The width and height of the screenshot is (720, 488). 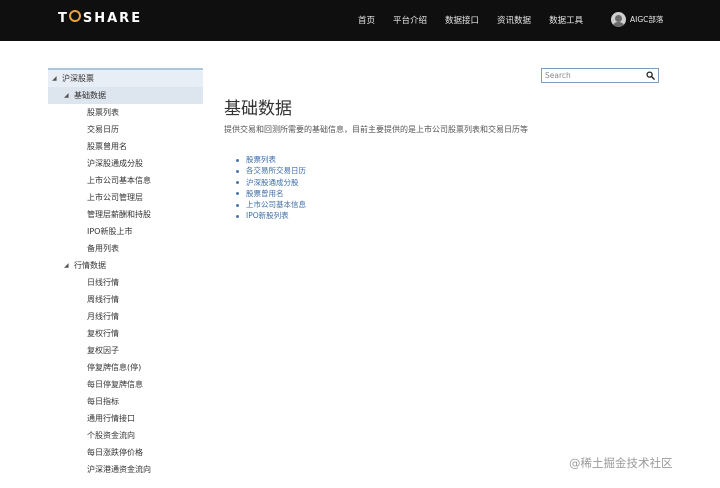 What do you see at coordinates (125, 401) in the screenshot?
I see `tree-item: 每日指标` at bounding box center [125, 401].